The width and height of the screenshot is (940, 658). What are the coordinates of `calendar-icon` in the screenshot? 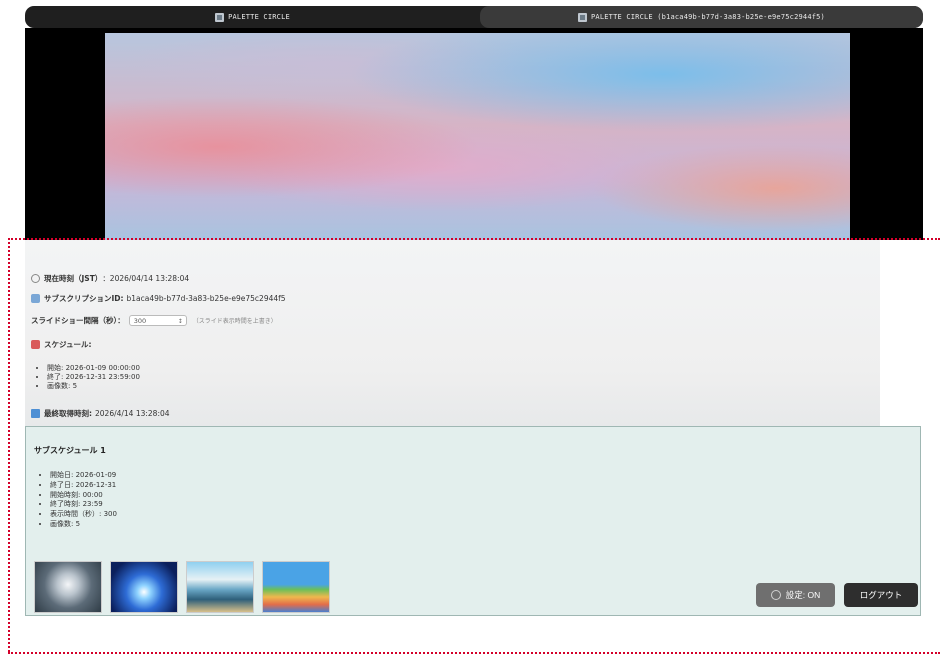 It's located at (35, 344).